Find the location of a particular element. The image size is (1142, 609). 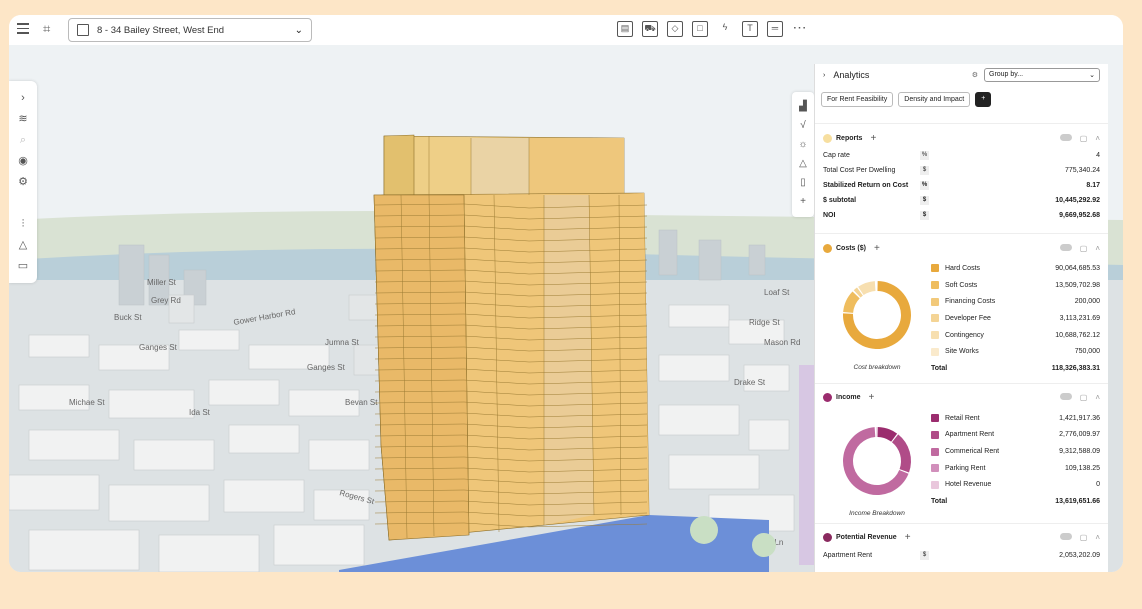

sun-icon: ☼ is located at coordinates (803, 145).